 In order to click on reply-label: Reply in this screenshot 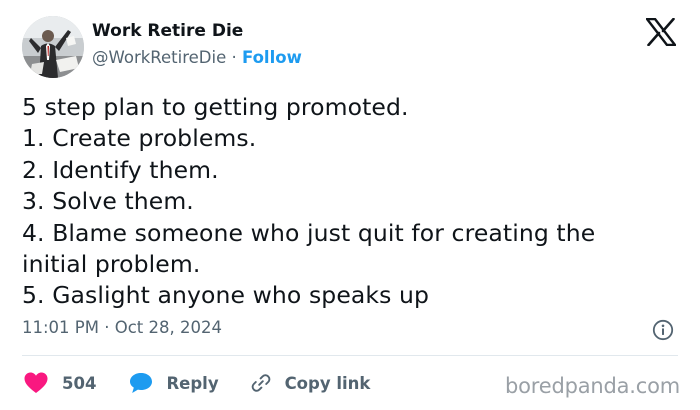, I will do `click(192, 383)`.